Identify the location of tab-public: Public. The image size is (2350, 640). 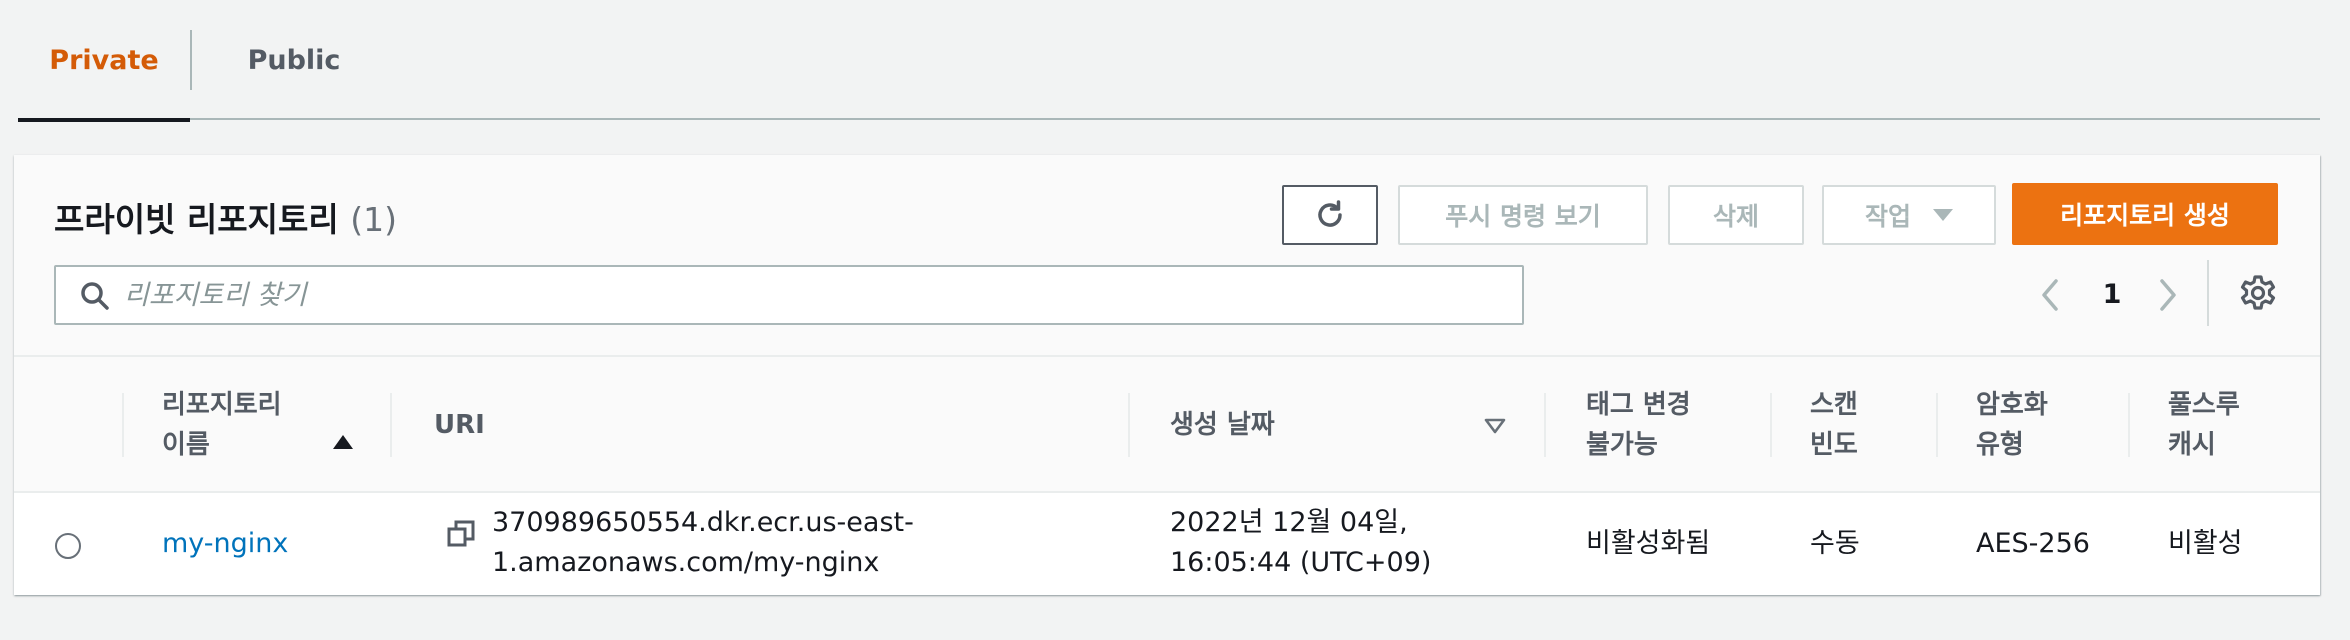
(294, 60).